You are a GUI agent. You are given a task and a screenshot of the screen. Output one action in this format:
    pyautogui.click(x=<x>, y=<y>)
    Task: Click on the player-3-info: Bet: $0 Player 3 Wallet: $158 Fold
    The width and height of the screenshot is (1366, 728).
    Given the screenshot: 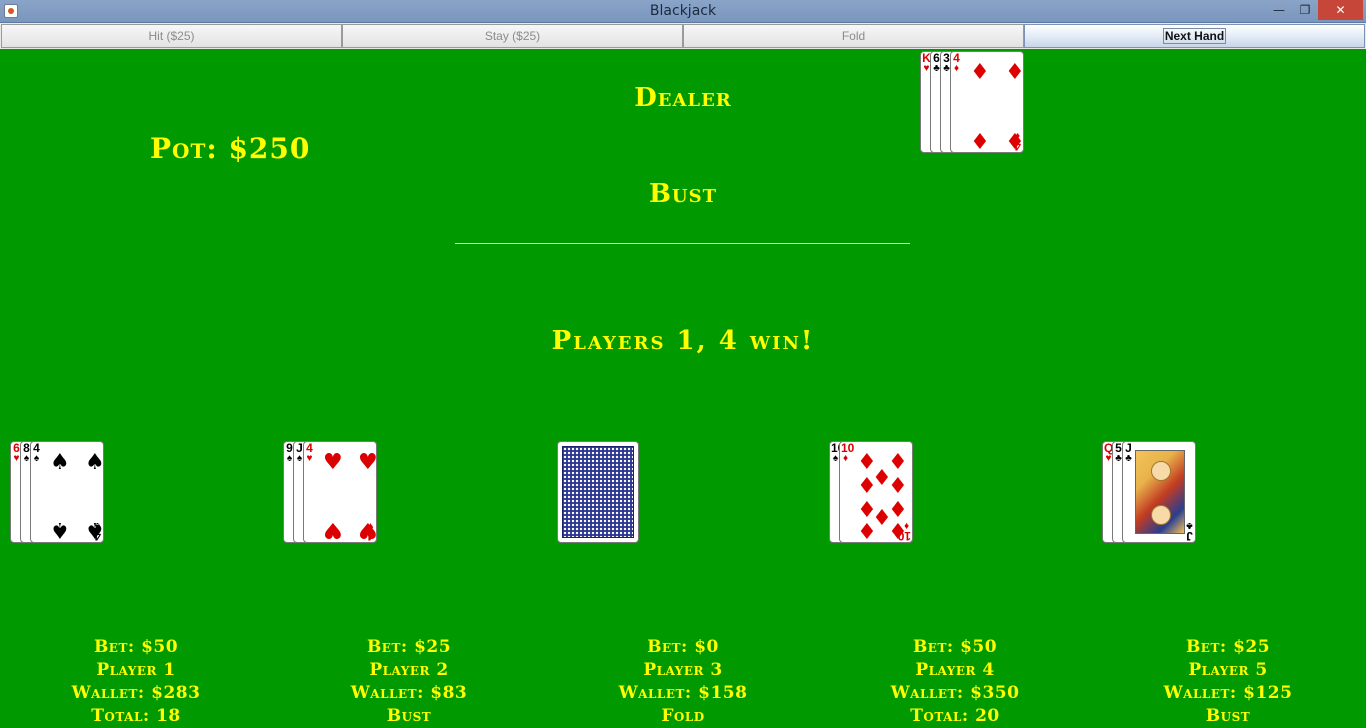 What is the action you would take?
    pyautogui.click(x=683, y=682)
    